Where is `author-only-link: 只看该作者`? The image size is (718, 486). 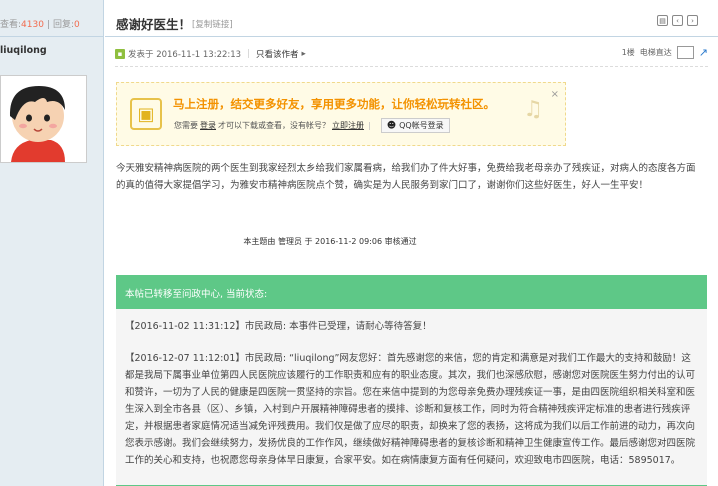 author-only-link: 只看该作者 is located at coordinates (277, 54).